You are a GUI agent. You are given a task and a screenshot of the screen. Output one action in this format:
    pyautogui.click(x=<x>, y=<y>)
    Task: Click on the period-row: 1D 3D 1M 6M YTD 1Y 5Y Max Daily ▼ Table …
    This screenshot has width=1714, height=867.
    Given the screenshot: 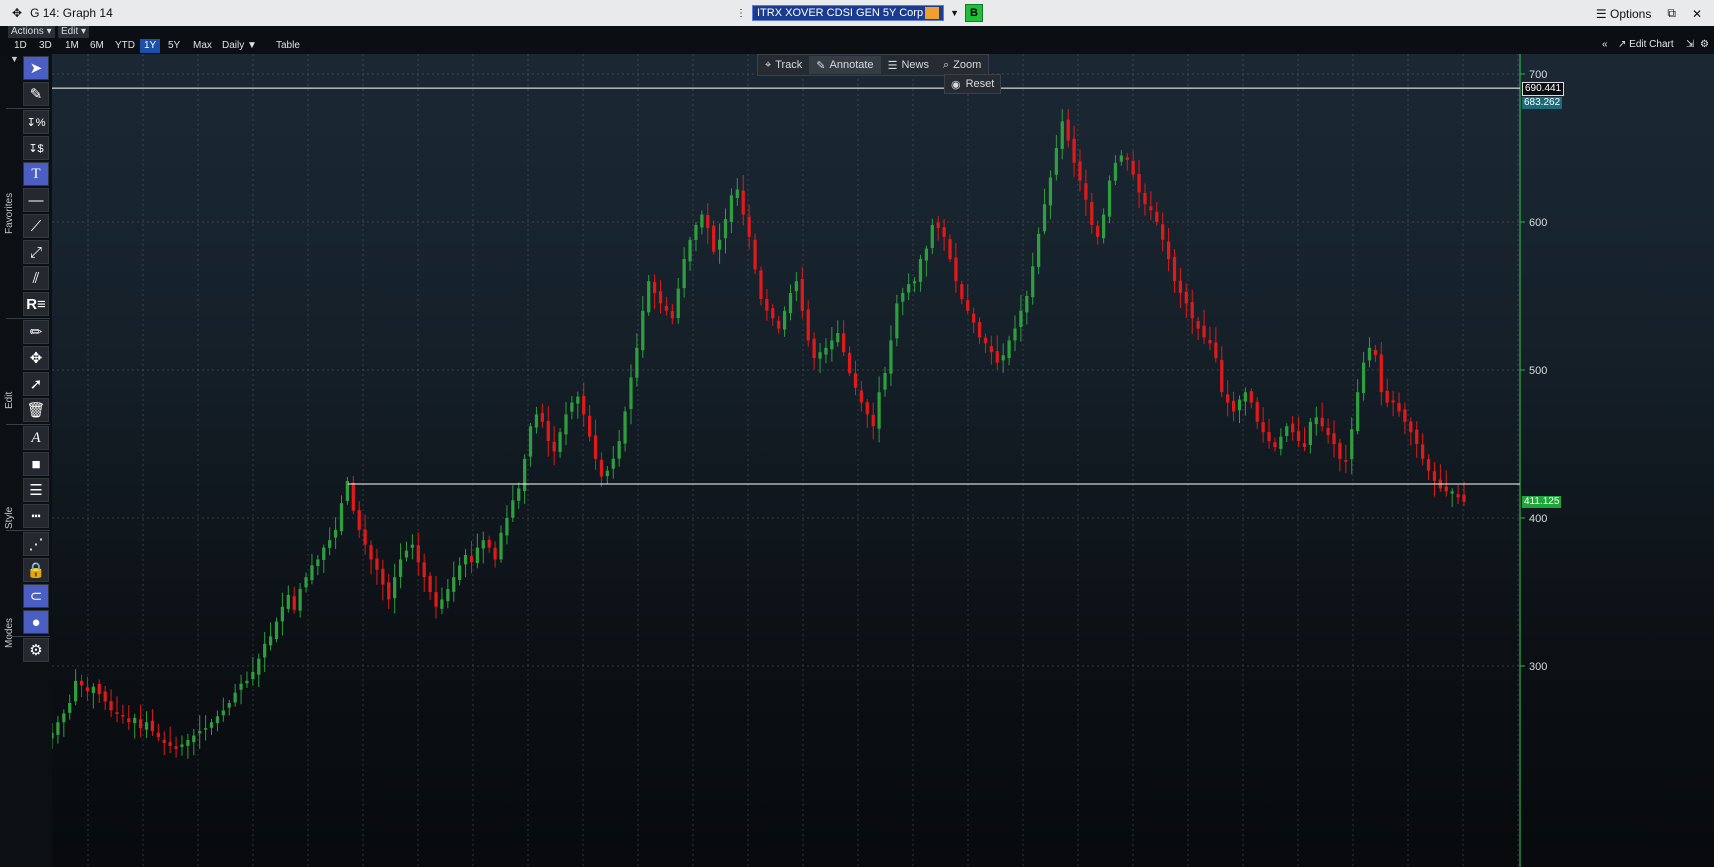 What is the action you would take?
    pyautogui.click(x=857, y=46)
    